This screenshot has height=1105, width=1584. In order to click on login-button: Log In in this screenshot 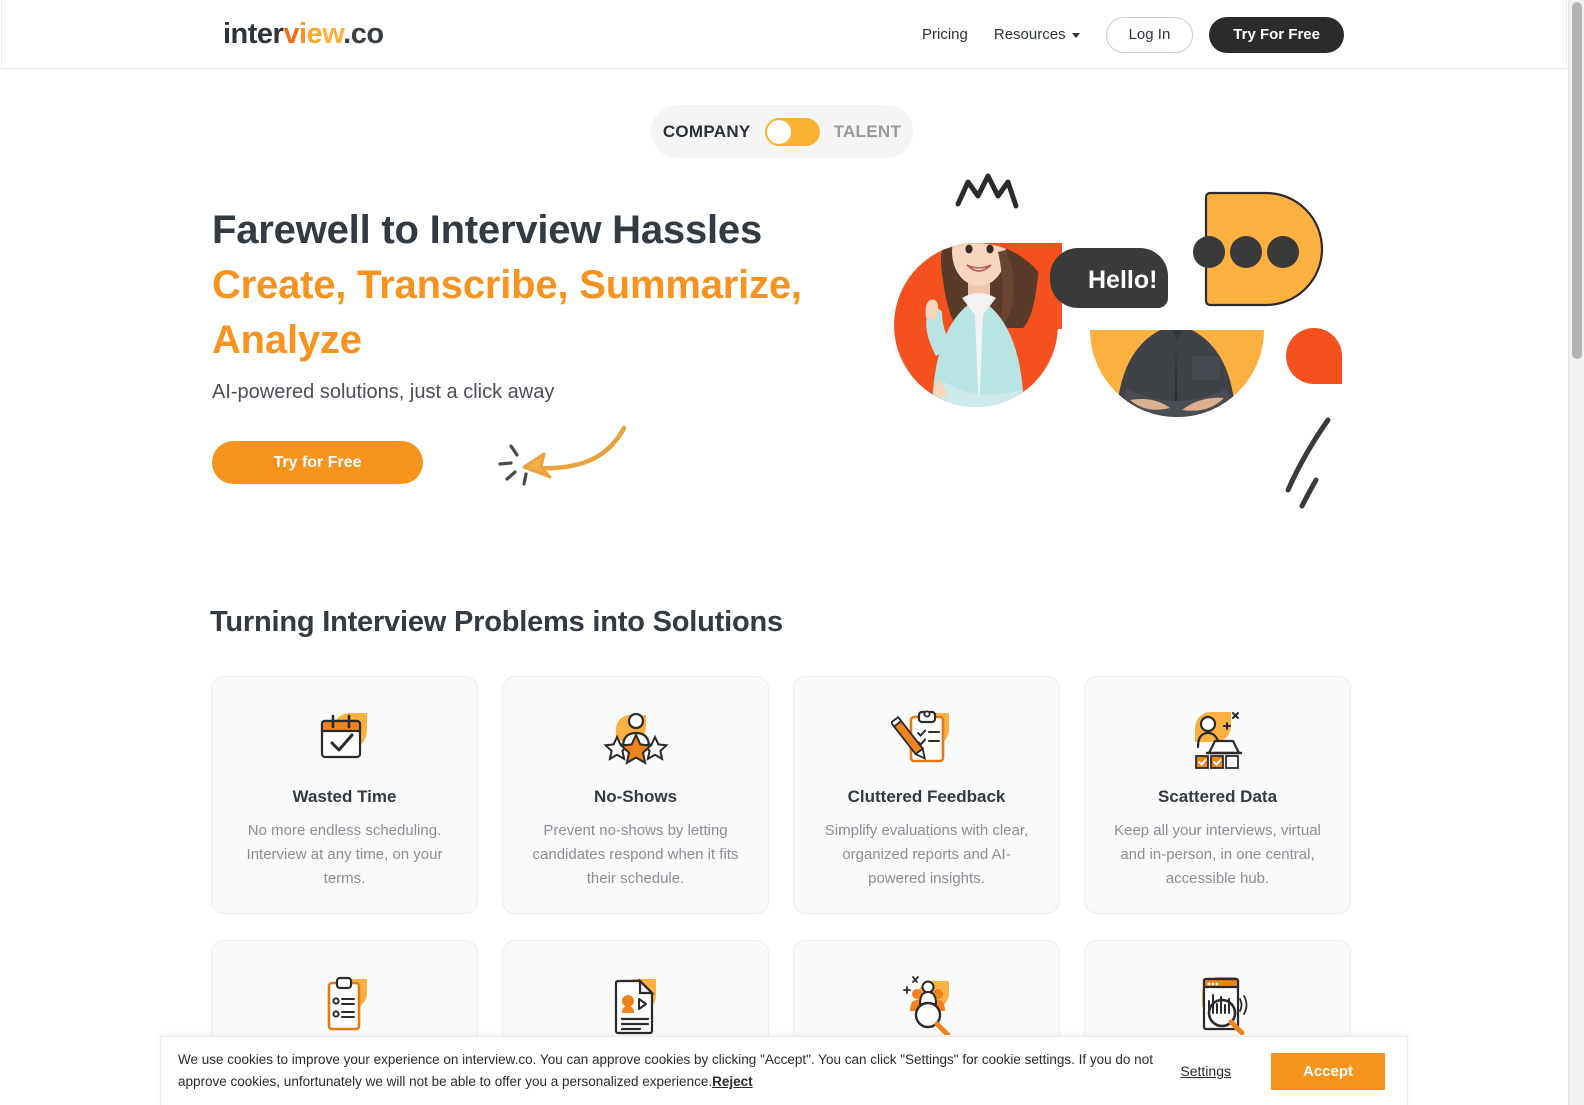, I will do `click(1149, 34)`.